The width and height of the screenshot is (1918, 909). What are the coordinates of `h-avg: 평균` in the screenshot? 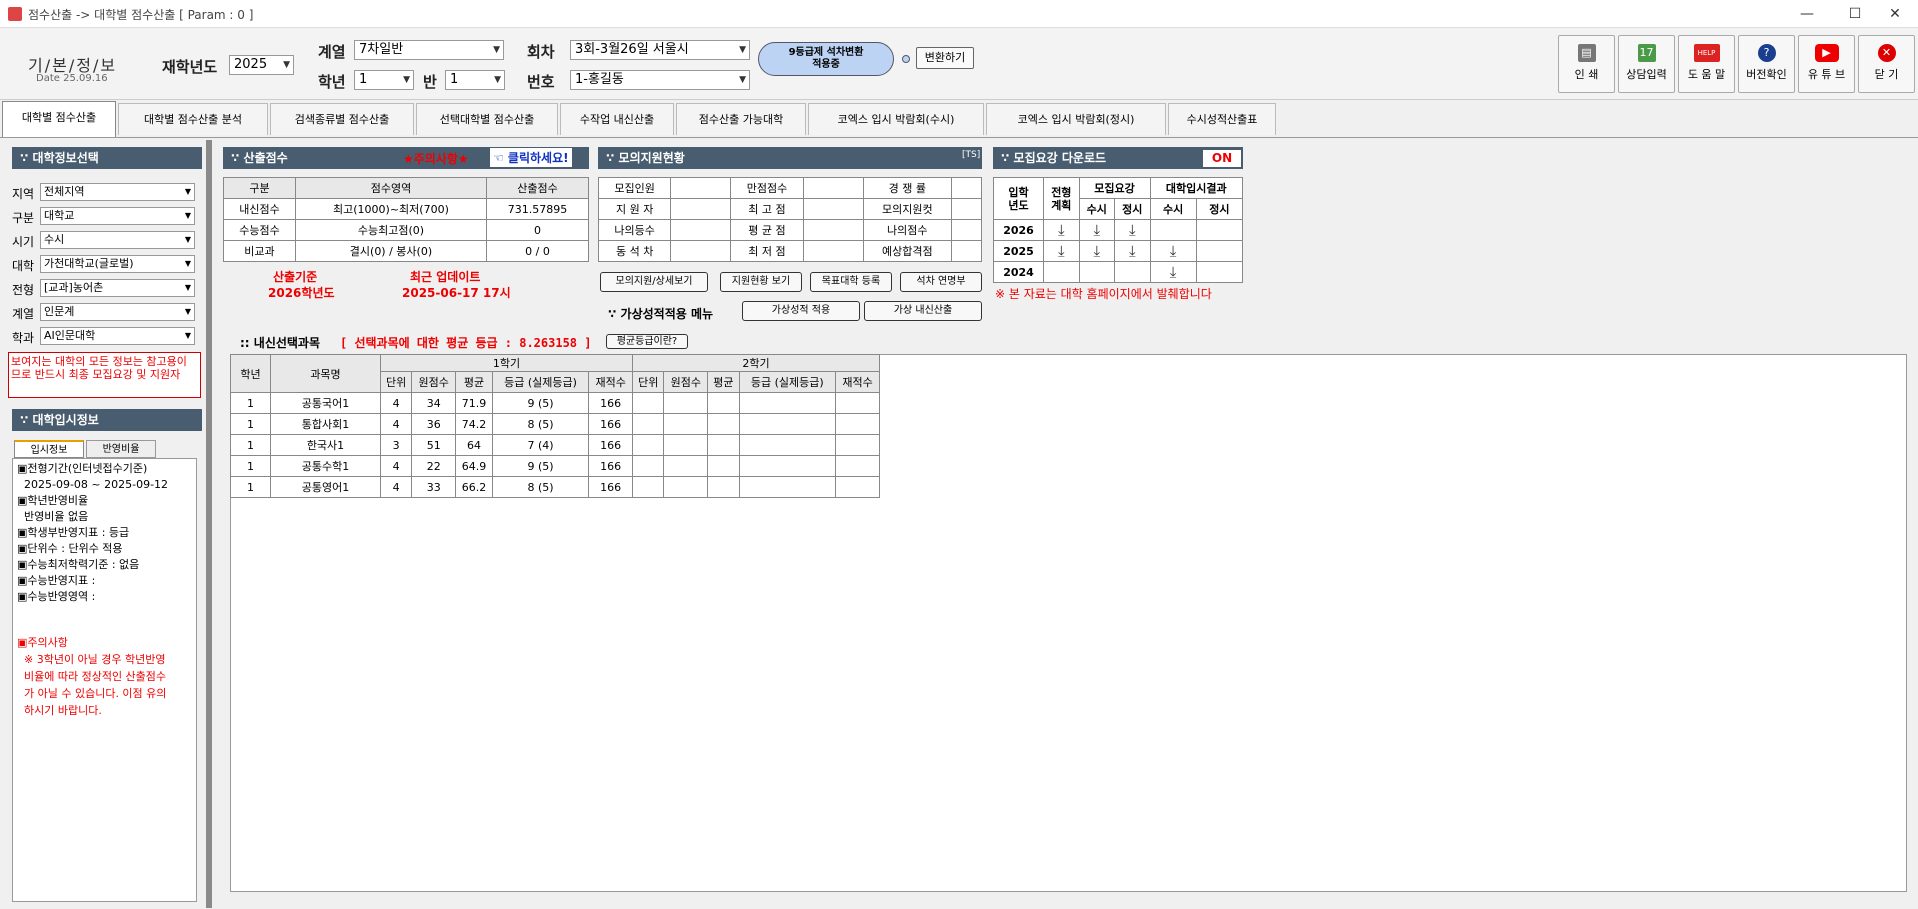 It's located at (723, 382).